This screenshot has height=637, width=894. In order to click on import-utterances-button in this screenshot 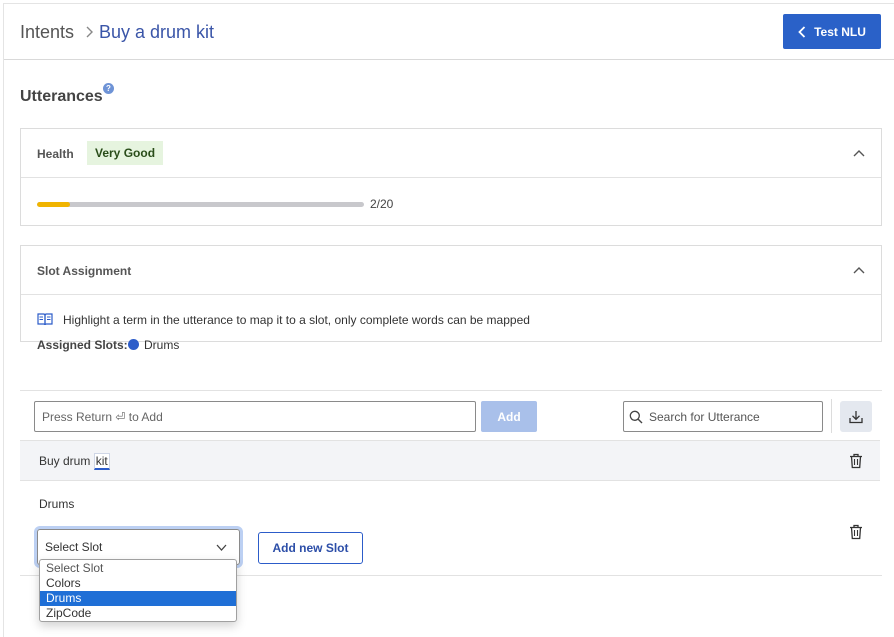, I will do `click(856, 416)`.